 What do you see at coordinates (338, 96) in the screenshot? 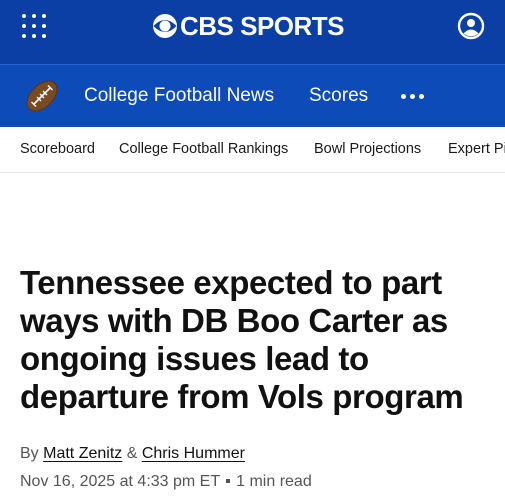
I see `scores-link: Scores` at bounding box center [338, 96].